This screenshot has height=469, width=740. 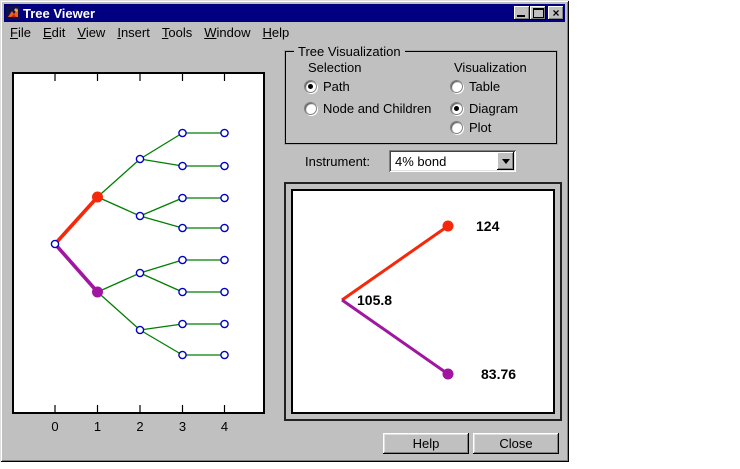 I want to click on chevron-down-icon, so click(x=505, y=161).